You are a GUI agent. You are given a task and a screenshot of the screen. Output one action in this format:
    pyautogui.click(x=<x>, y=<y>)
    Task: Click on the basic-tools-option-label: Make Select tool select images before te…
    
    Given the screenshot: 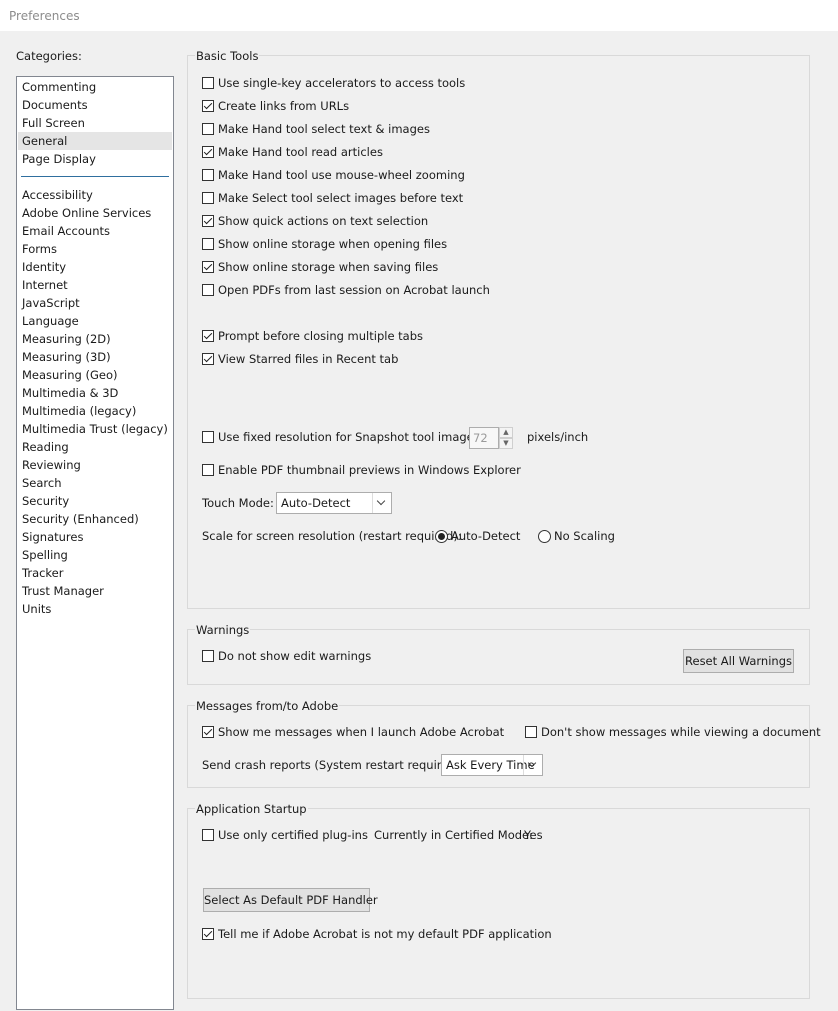 What is the action you would take?
    pyautogui.click(x=341, y=198)
    